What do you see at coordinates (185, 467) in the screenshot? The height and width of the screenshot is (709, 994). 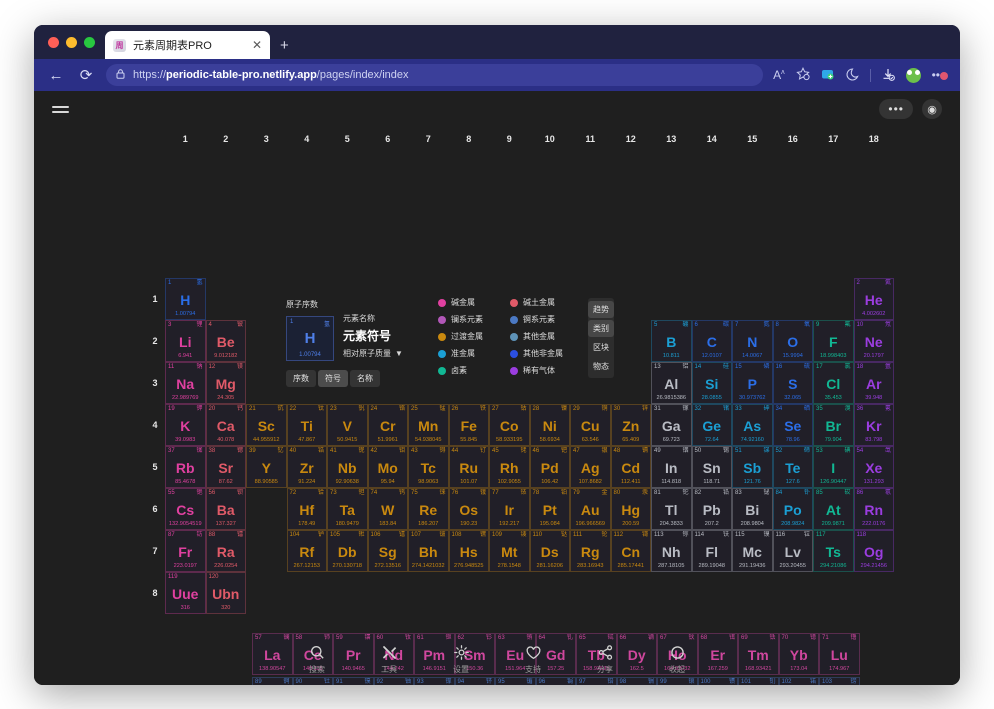 I see `element-cell: 37 铷 Rb 85.4678` at bounding box center [185, 467].